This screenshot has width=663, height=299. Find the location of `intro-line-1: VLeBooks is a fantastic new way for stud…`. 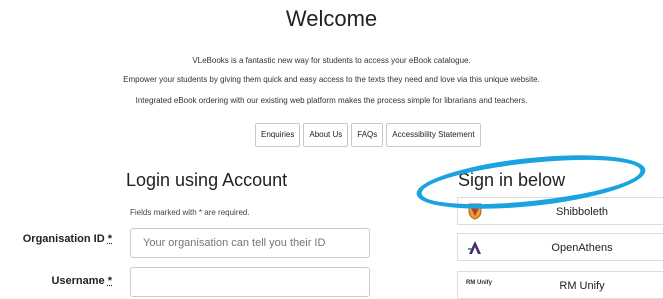

intro-line-1: VLeBooks is a fantastic new way for stud… is located at coordinates (331, 60).